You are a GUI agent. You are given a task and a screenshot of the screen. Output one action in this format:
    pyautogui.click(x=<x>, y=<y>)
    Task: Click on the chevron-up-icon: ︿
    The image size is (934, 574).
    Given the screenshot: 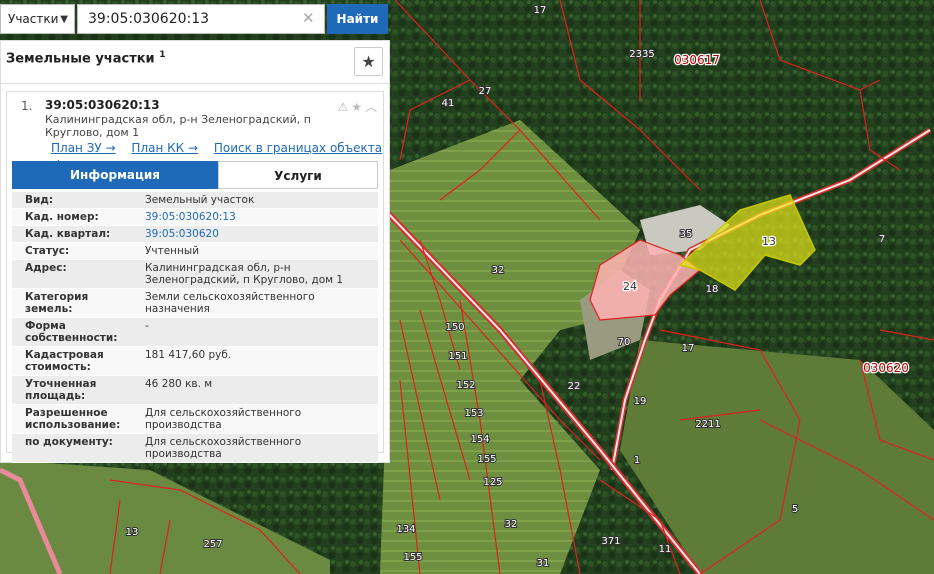 What is the action you would take?
    pyautogui.click(x=371, y=107)
    